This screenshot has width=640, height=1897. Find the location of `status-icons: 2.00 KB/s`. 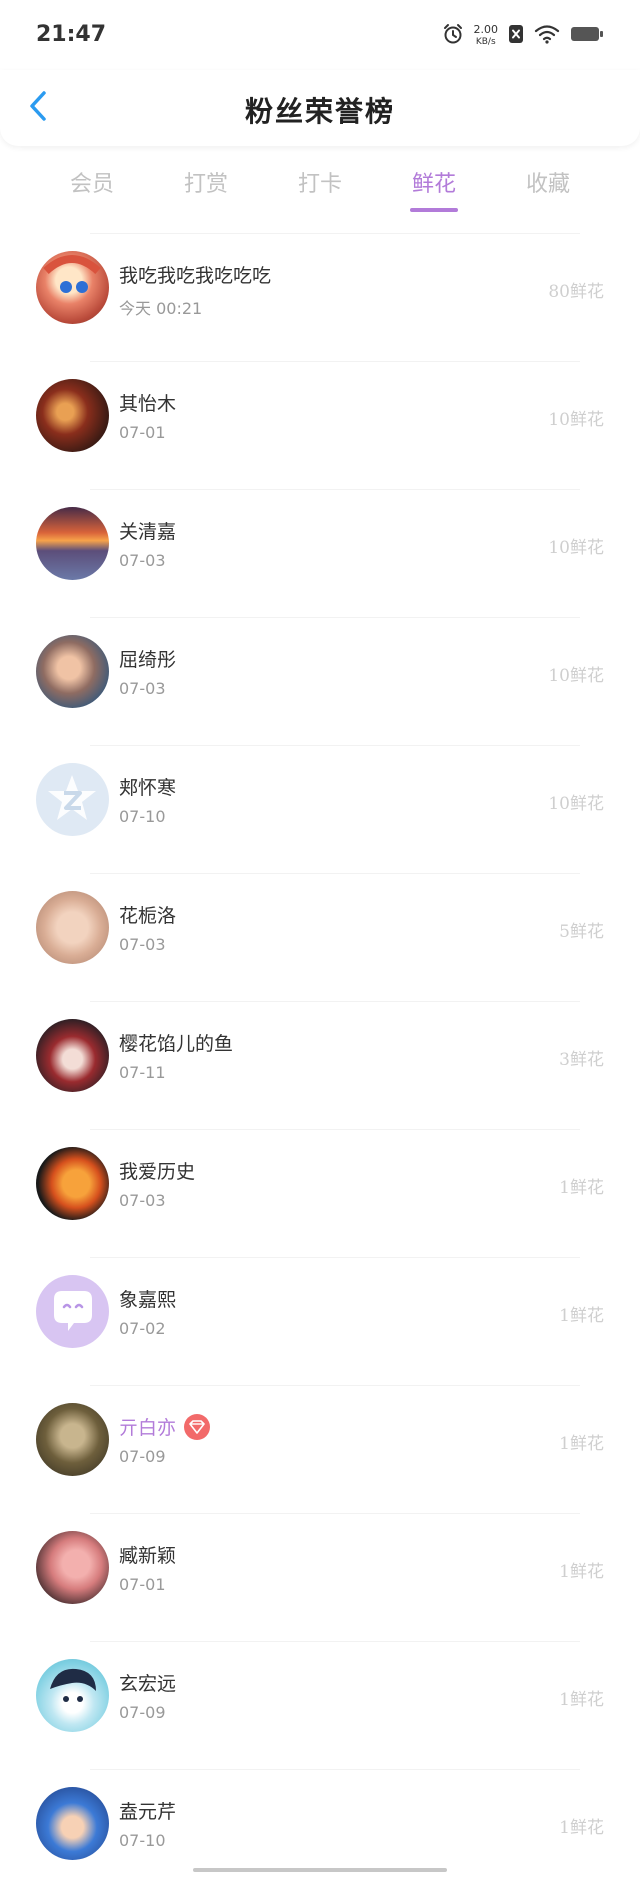

status-icons: 2.00 KB/s is located at coordinates (523, 36).